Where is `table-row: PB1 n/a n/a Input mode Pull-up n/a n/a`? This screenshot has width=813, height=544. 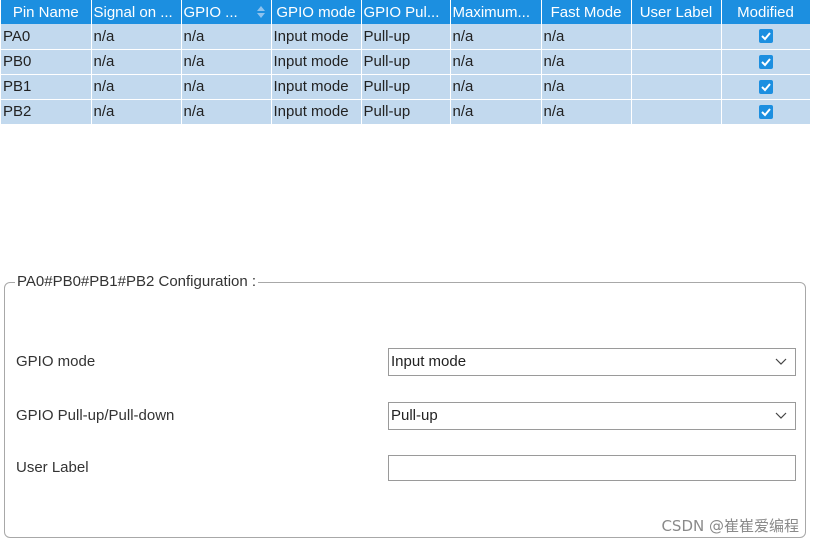
table-row: PB1 n/a n/a Input mode Pull-up n/a n/a is located at coordinates (406, 87).